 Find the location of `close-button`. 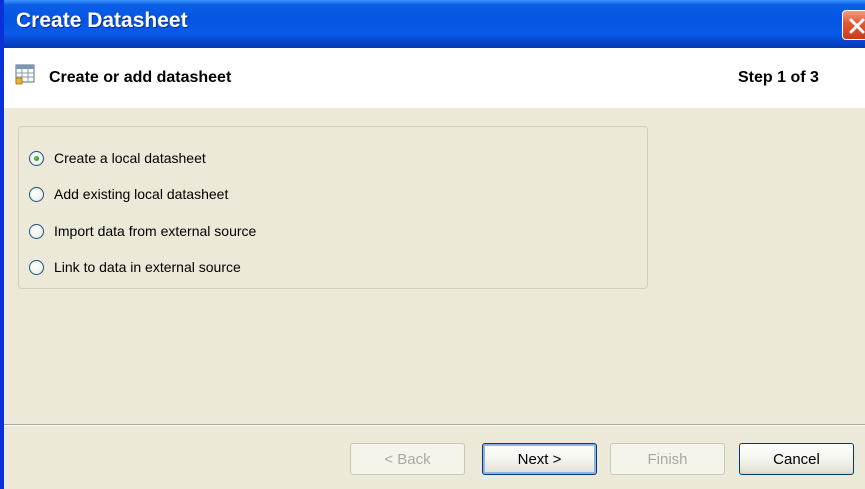

close-button is located at coordinates (853, 25).